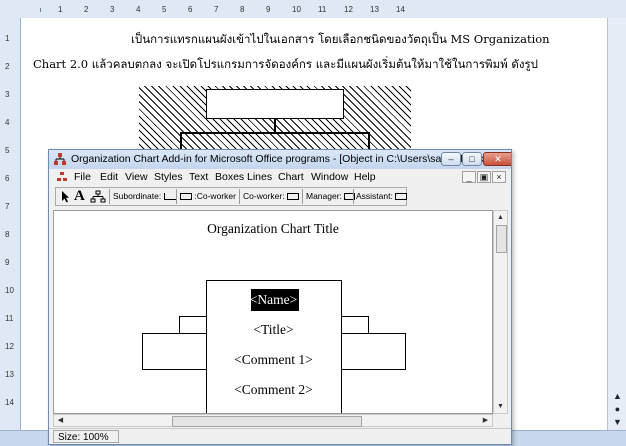 The width and height of the screenshot is (626, 446). Describe the element at coordinates (60, 9) in the screenshot. I see `ruler-number: 1` at that location.